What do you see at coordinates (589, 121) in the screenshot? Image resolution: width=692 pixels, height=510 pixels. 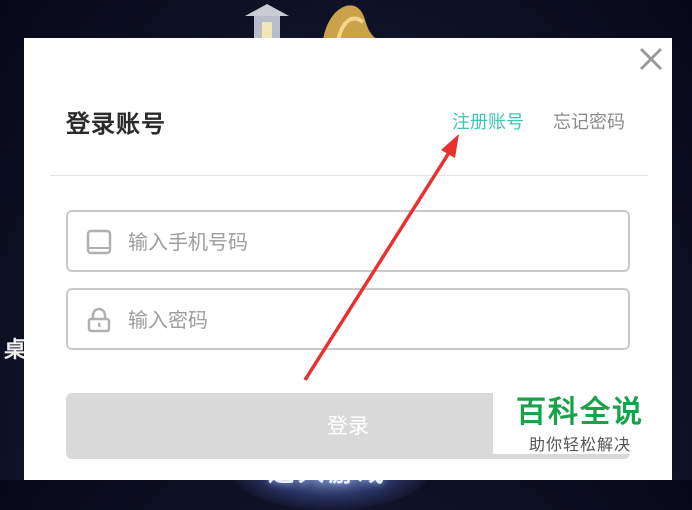 I see `forgot-password-link: 忘记密码` at bounding box center [589, 121].